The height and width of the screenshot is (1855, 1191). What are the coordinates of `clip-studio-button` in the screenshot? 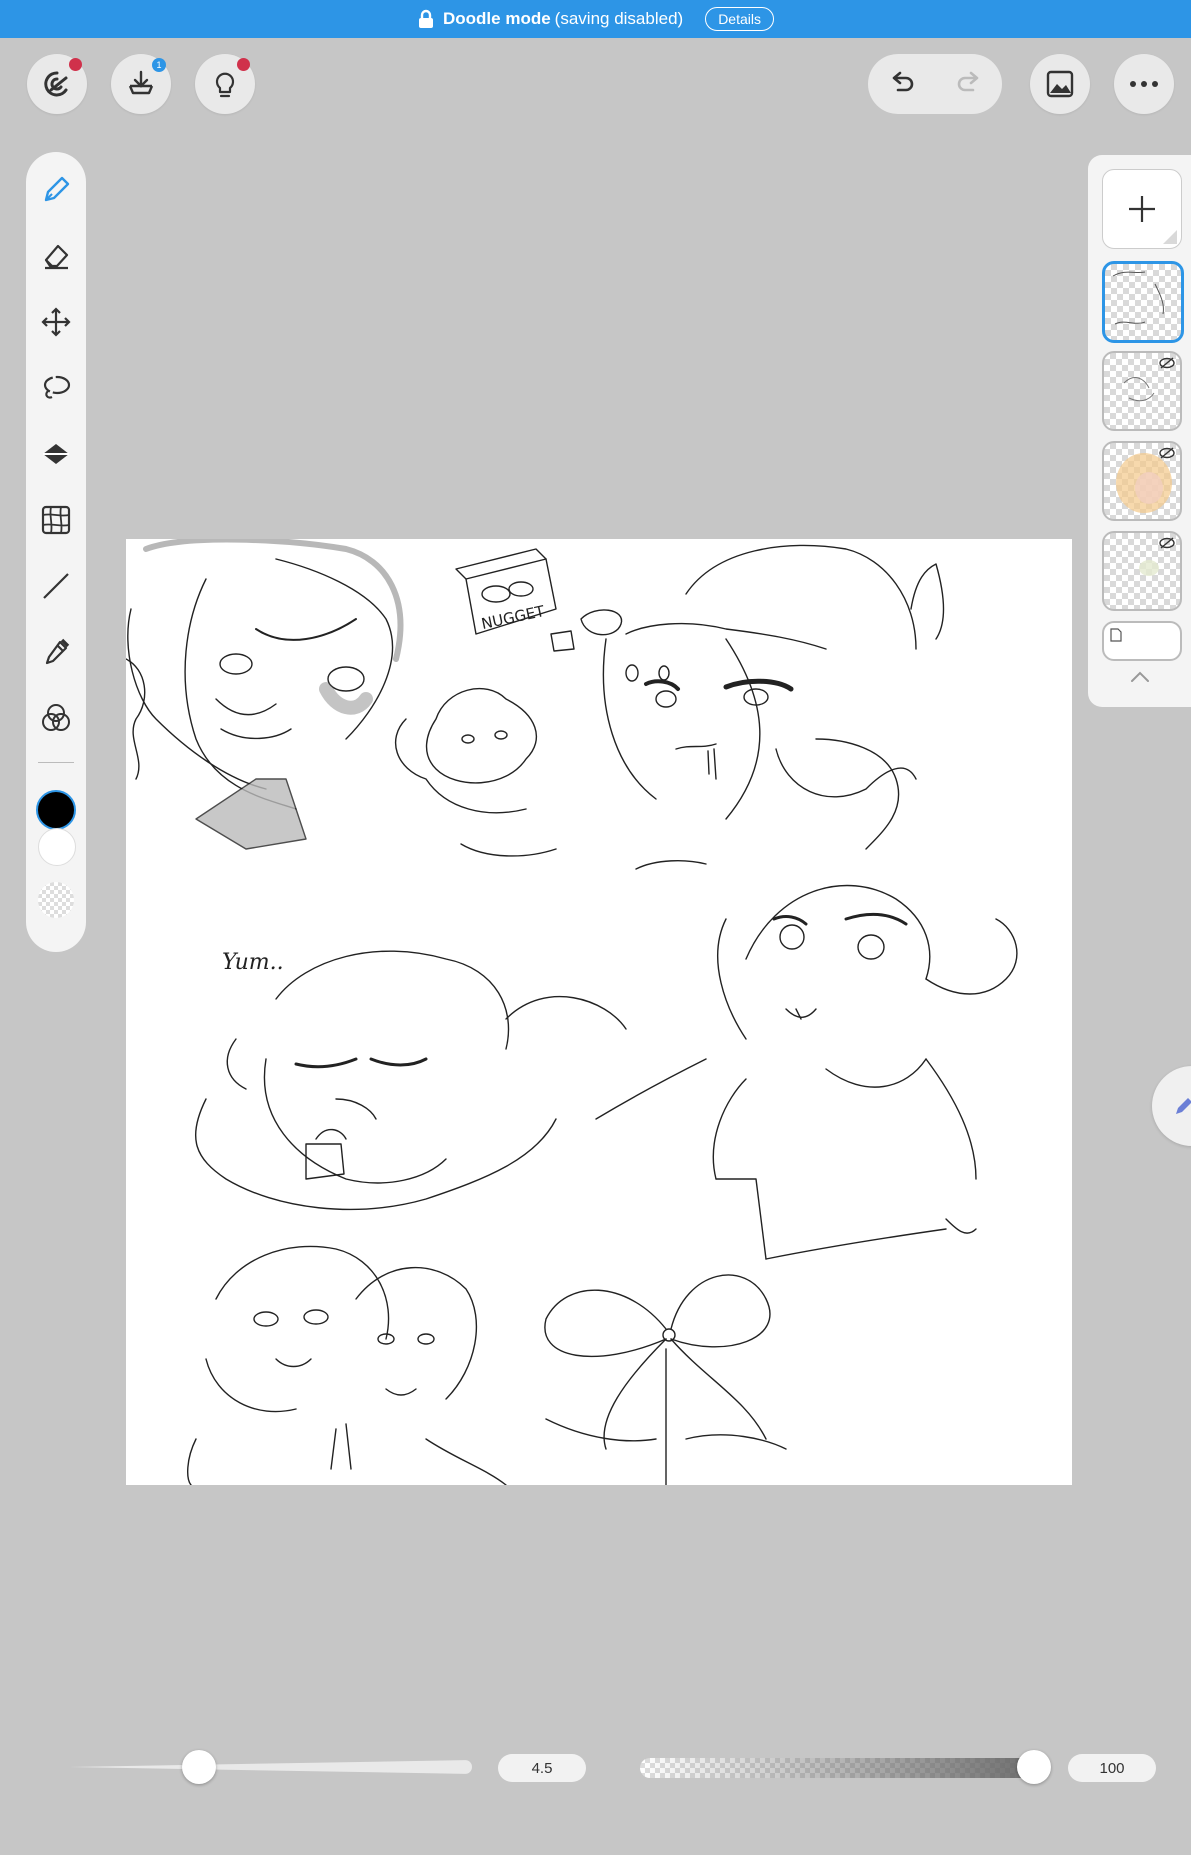 It's located at (57, 84).